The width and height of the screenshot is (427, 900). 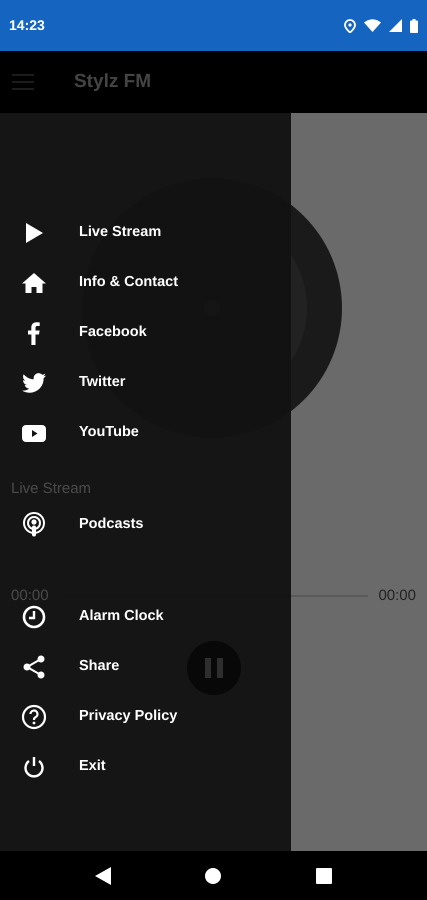 What do you see at coordinates (34, 617) in the screenshot?
I see `clock-icon` at bounding box center [34, 617].